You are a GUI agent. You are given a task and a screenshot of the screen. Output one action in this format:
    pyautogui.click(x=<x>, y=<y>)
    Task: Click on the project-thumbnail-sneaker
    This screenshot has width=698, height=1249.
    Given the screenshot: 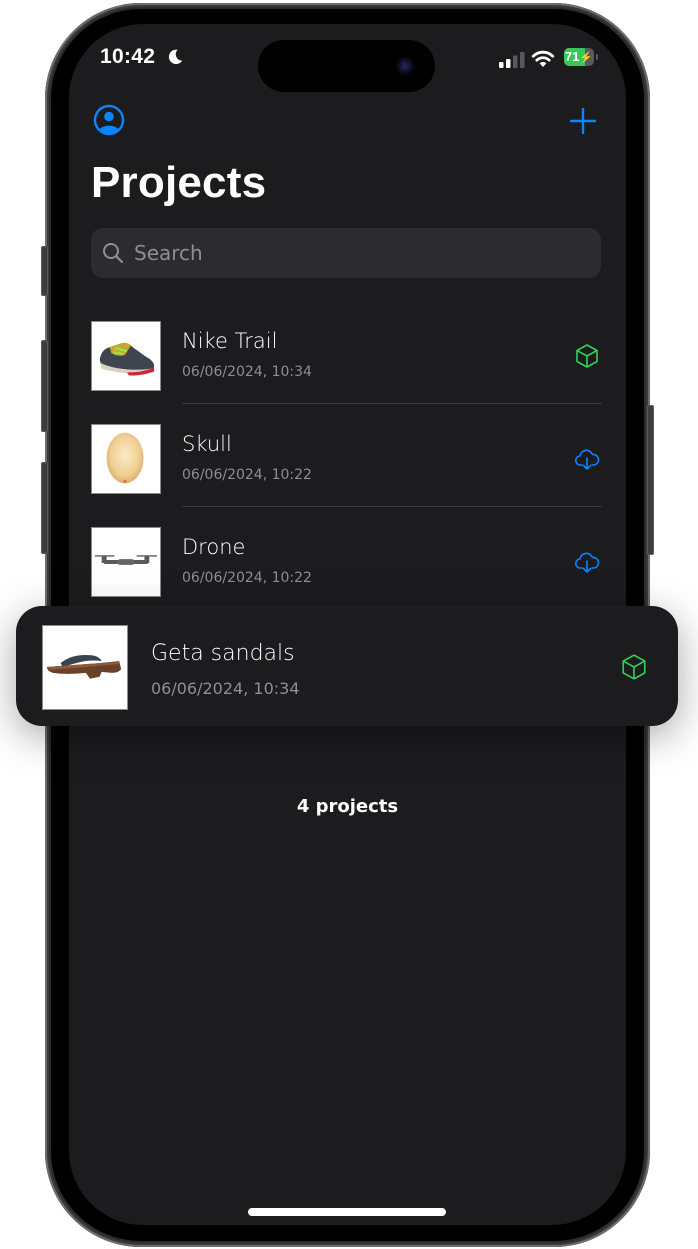 What is the action you would take?
    pyautogui.click(x=126, y=356)
    